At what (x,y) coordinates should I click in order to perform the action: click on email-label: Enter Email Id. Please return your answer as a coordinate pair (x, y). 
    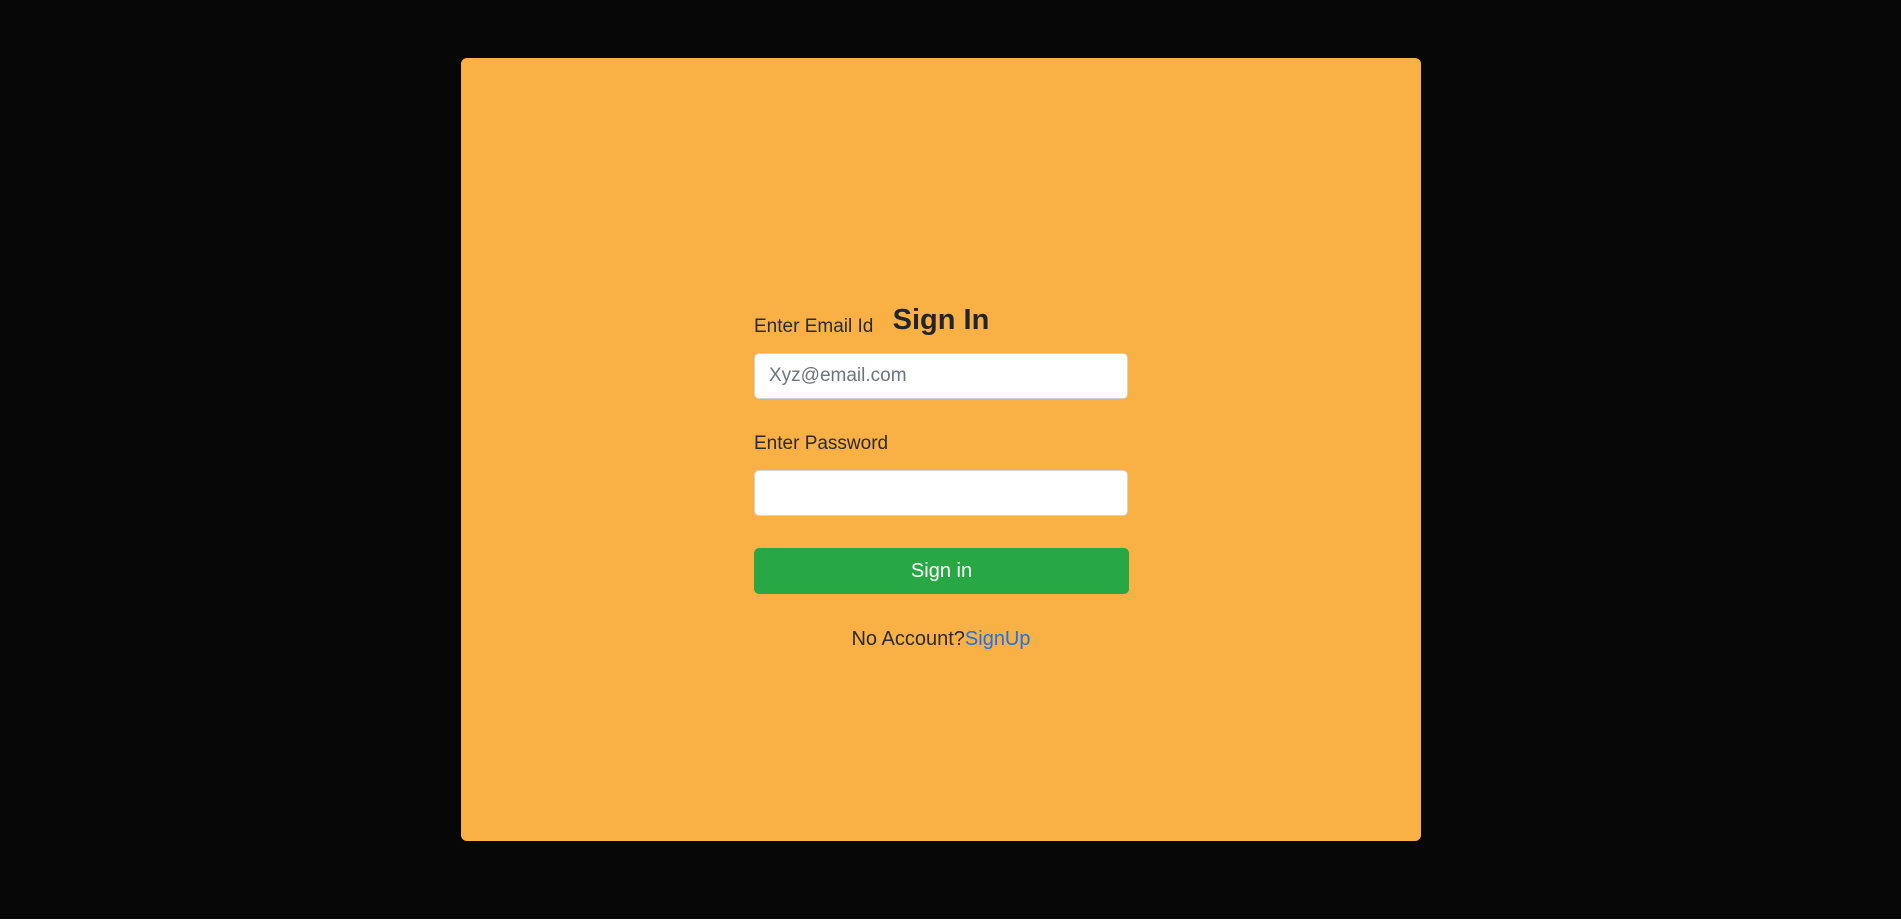
    Looking at the image, I should click on (814, 326).